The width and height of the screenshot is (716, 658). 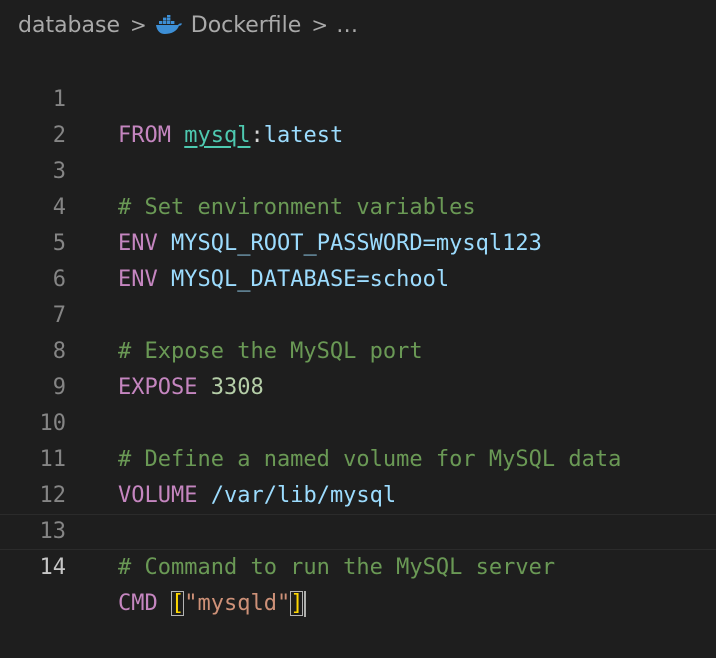 What do you see at coordinates (246, 25) in the screenshot?
I see `breadcrumb-file: Dockerfile` at bounding box center [246, 25].